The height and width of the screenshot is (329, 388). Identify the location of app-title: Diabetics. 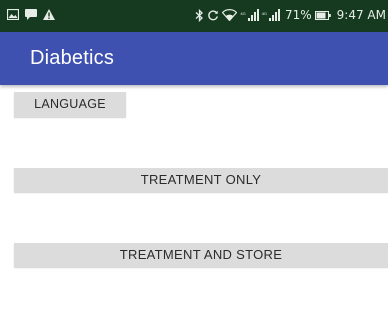
(72, 58).